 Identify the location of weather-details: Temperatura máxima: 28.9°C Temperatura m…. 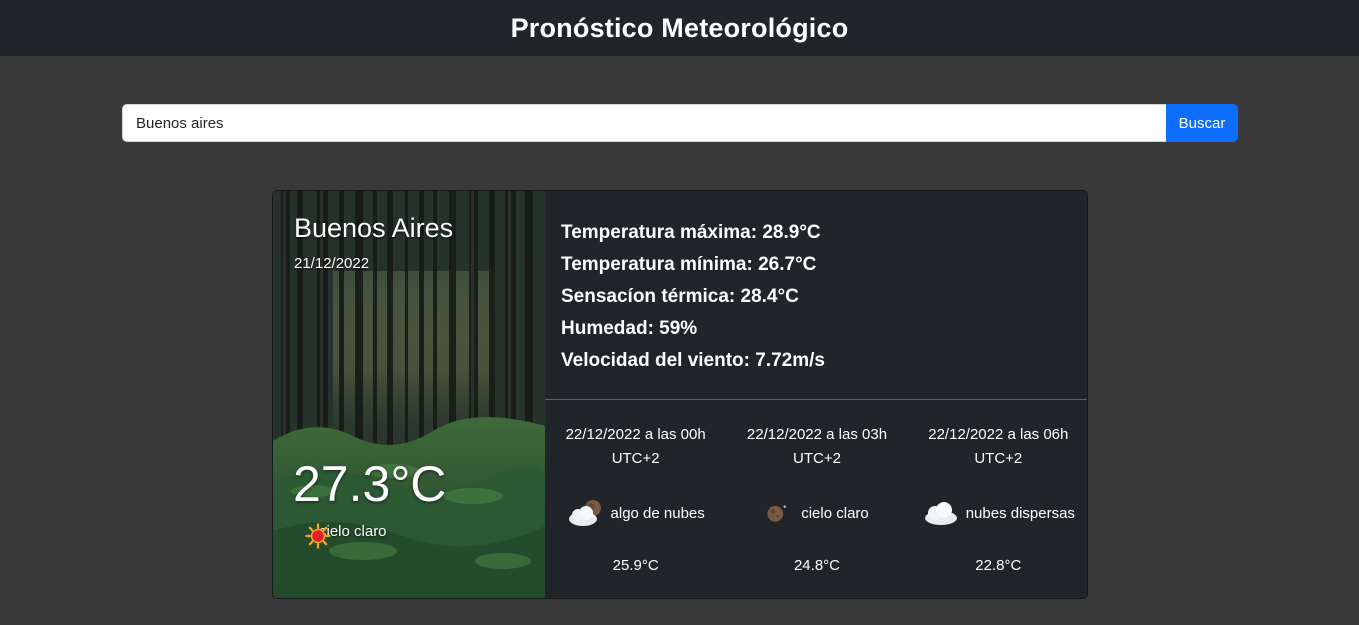
(693, 297).